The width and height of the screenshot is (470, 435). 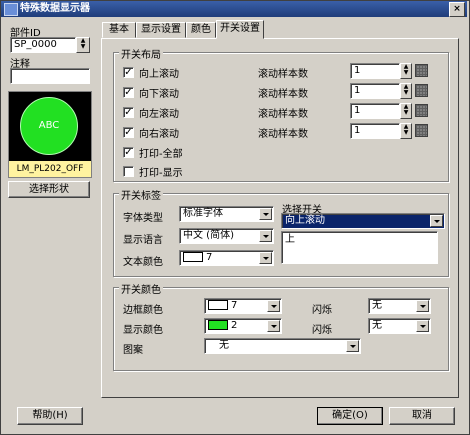 What do you see at coordinates (141, 288) in the screenshot?
I see `switch-color-title: 开关颜色` at bounding box center [141, 288].